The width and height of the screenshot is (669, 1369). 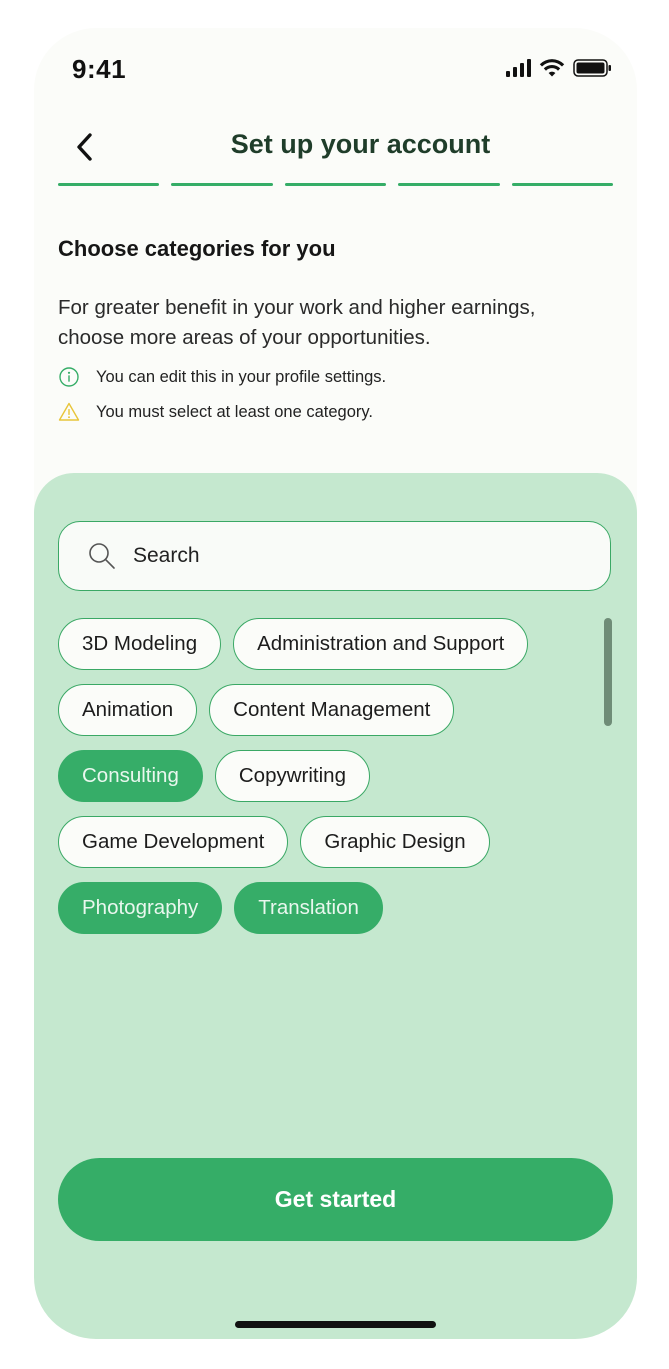 I want to click on category-chip-3d-modeling: 3D Modeling, so click(x=140, y=644).